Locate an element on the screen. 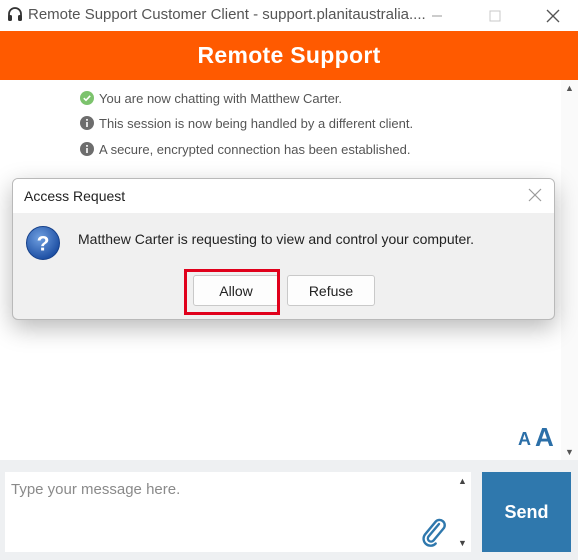  minimize-button is located at coordinates (437, 15).